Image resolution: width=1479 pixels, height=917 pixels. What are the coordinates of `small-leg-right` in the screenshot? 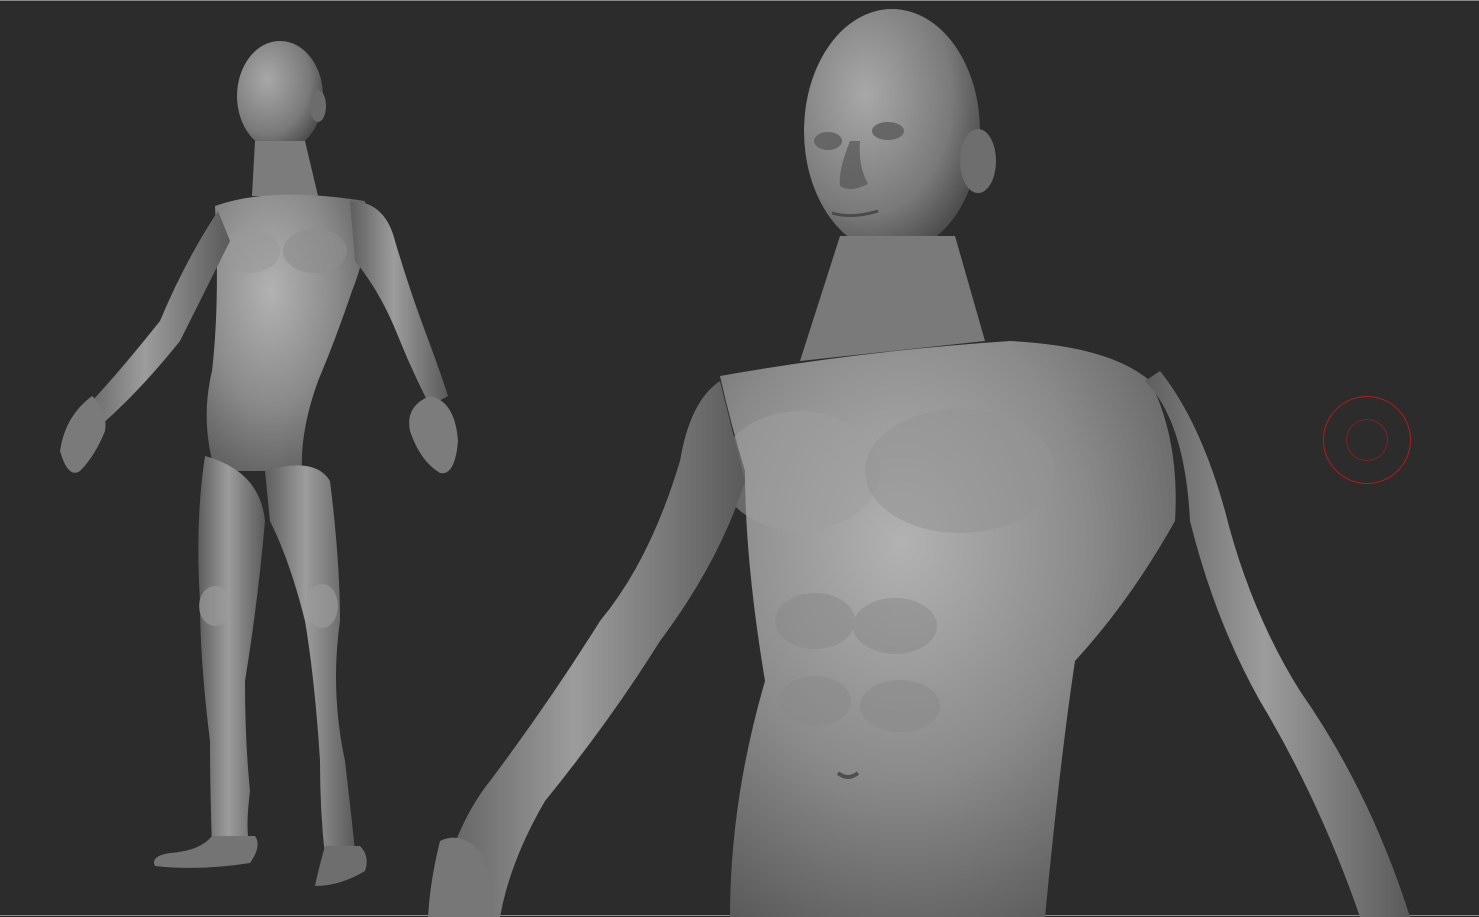 It's located at (310, 660).